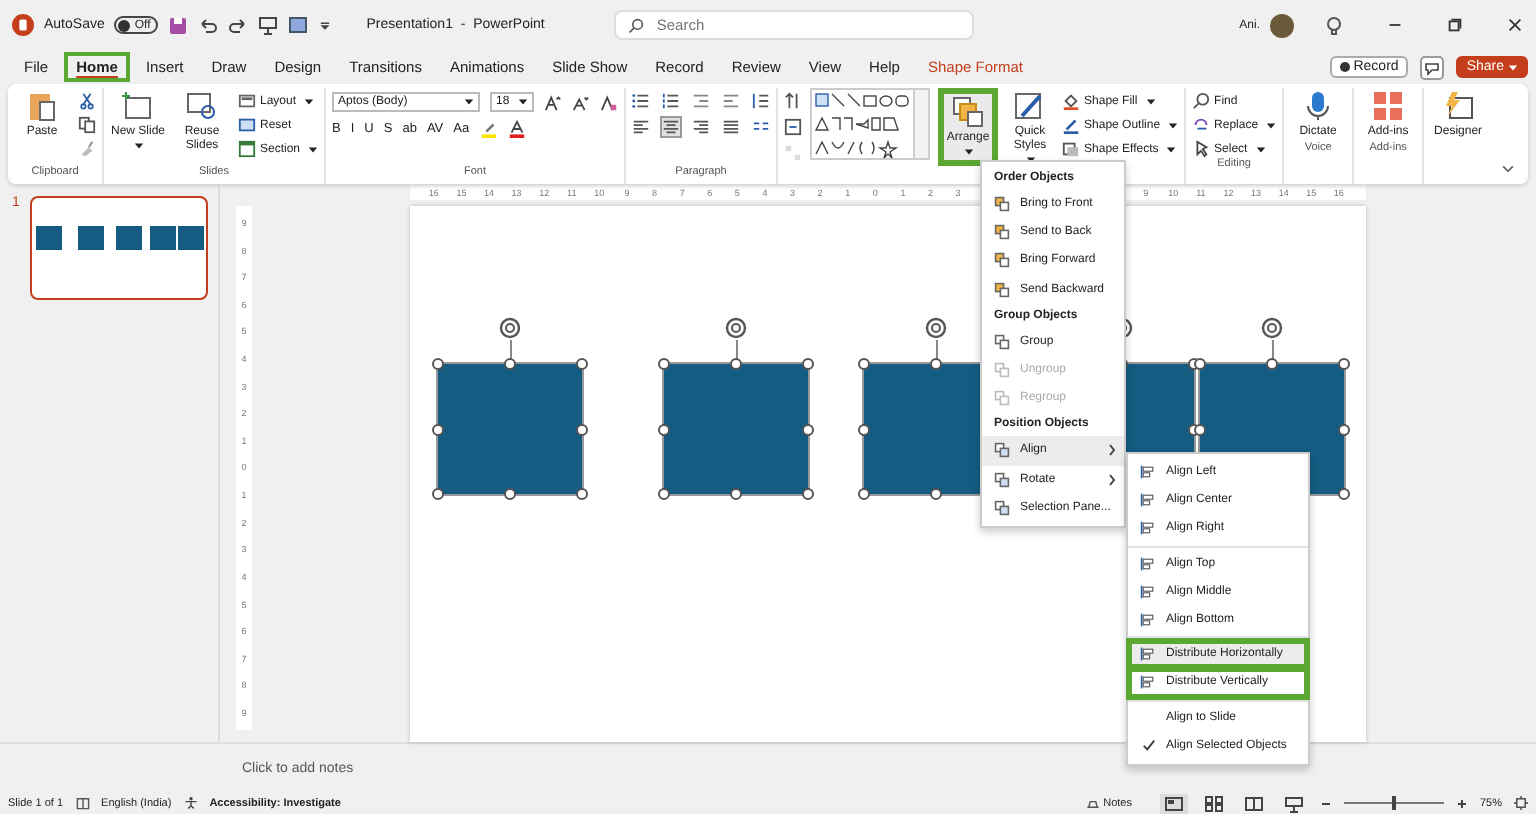 The height and width of the screenshot is (814, 1536). Describe the element at coordinates (1071, 101) in the screenshot. I see `paint-bucket-icon` at that location.